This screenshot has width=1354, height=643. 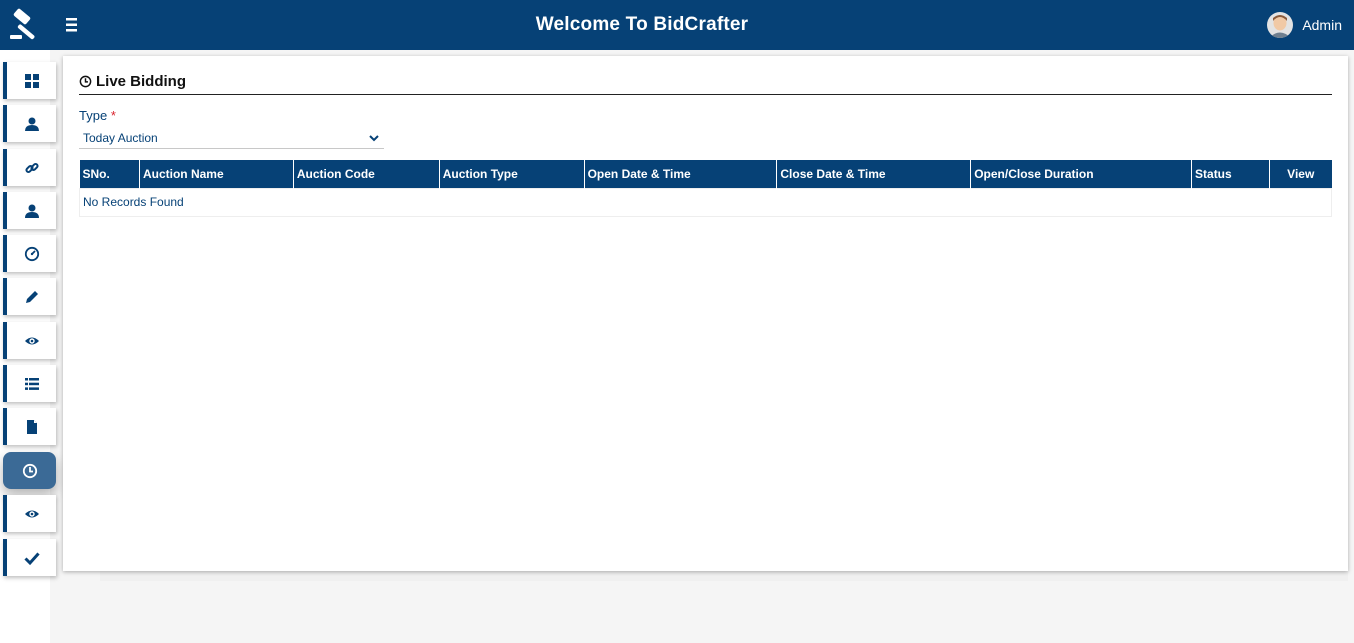 I want to click on col-status: Status, so click(x=1230, y=174).